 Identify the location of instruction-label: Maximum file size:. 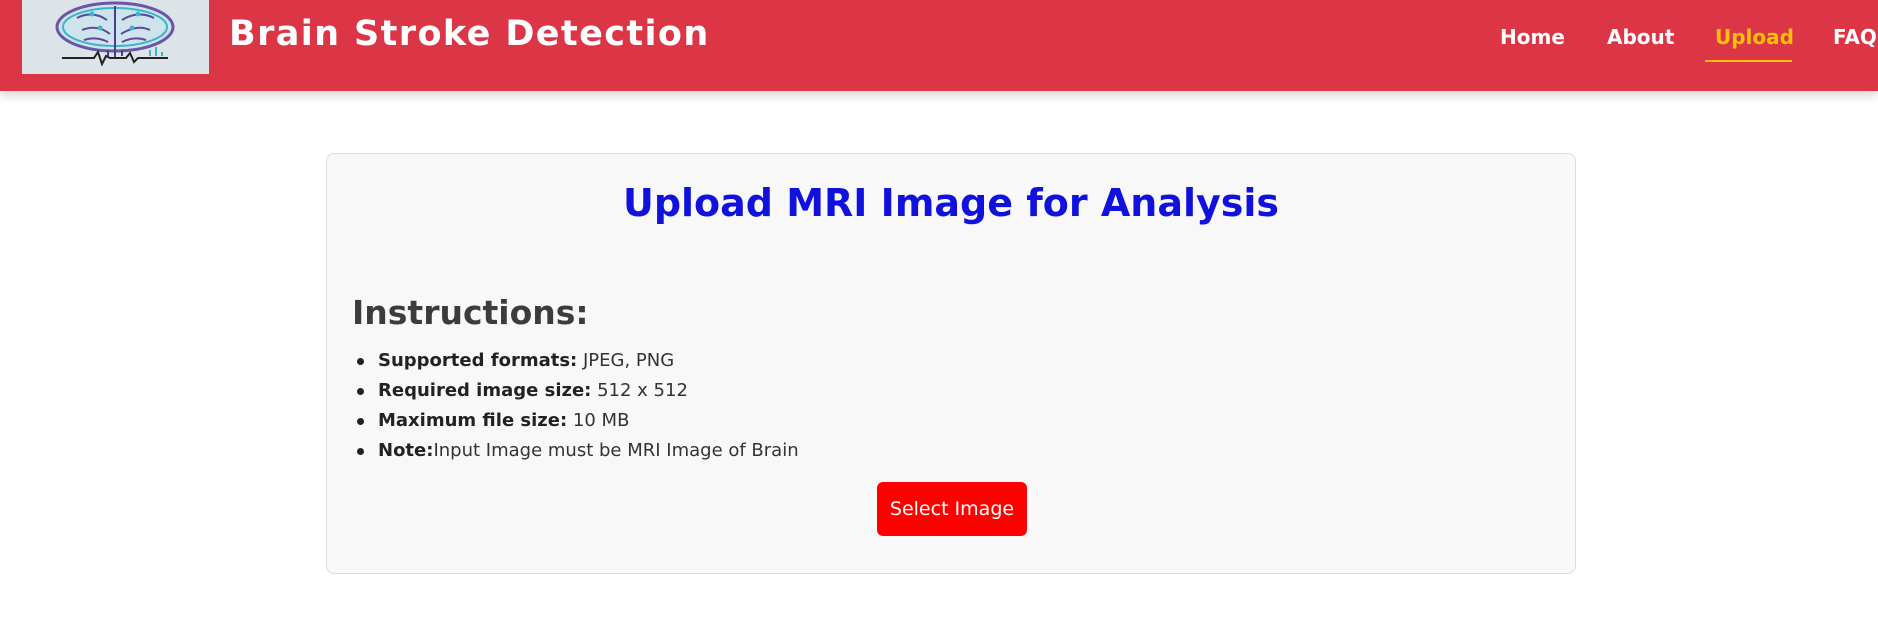
(473, 420).